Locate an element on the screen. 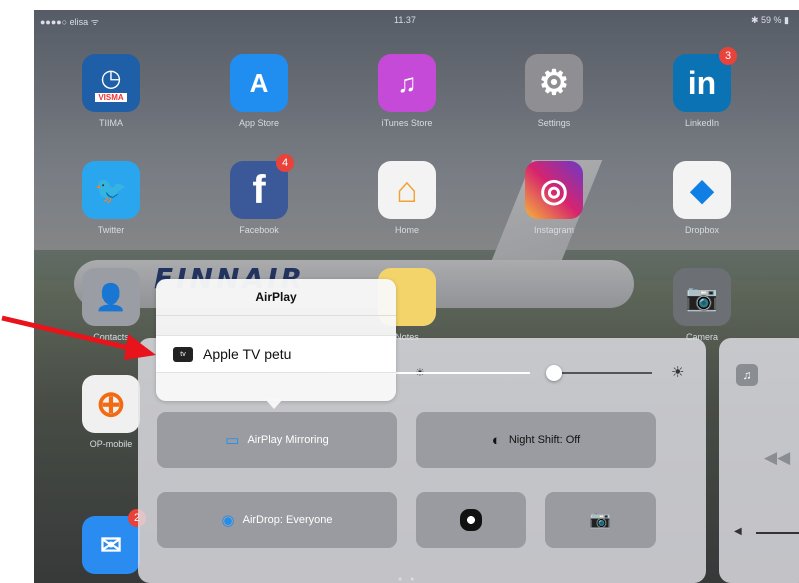  contacts-icon: 👤 is located at coordinates (111, 297).